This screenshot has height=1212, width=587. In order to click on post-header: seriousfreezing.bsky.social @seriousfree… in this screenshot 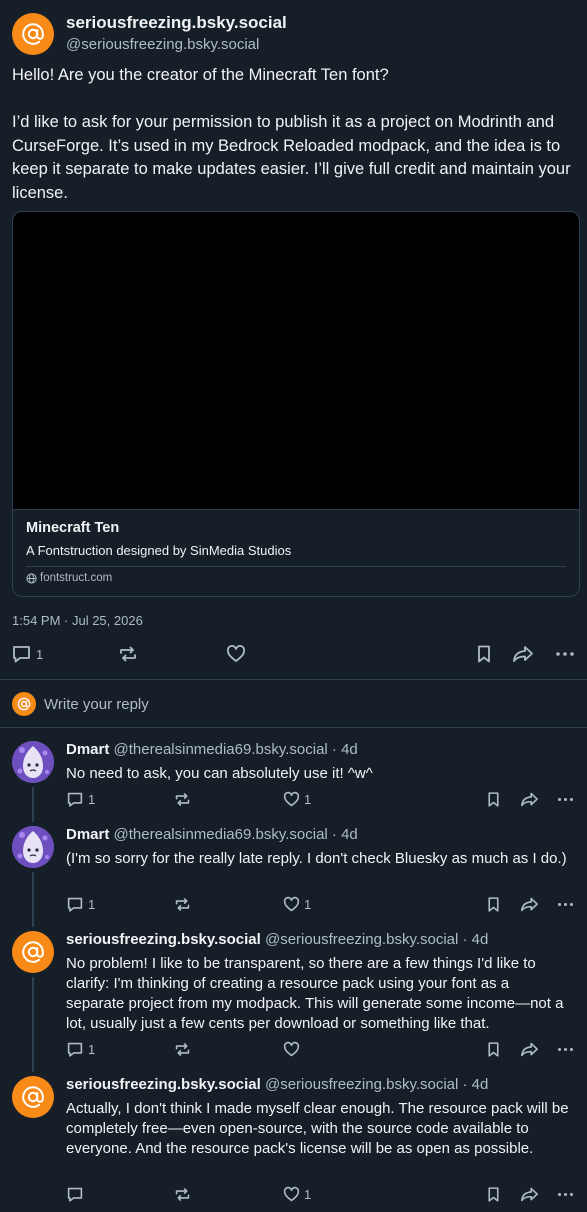, I will do `click(149, 34)`.